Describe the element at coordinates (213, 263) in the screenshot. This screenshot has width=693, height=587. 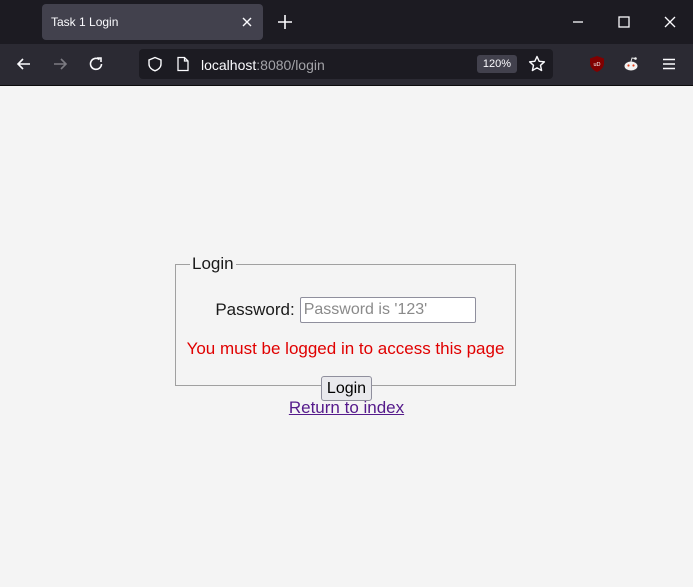
I see `login-legend: Login` at that location.